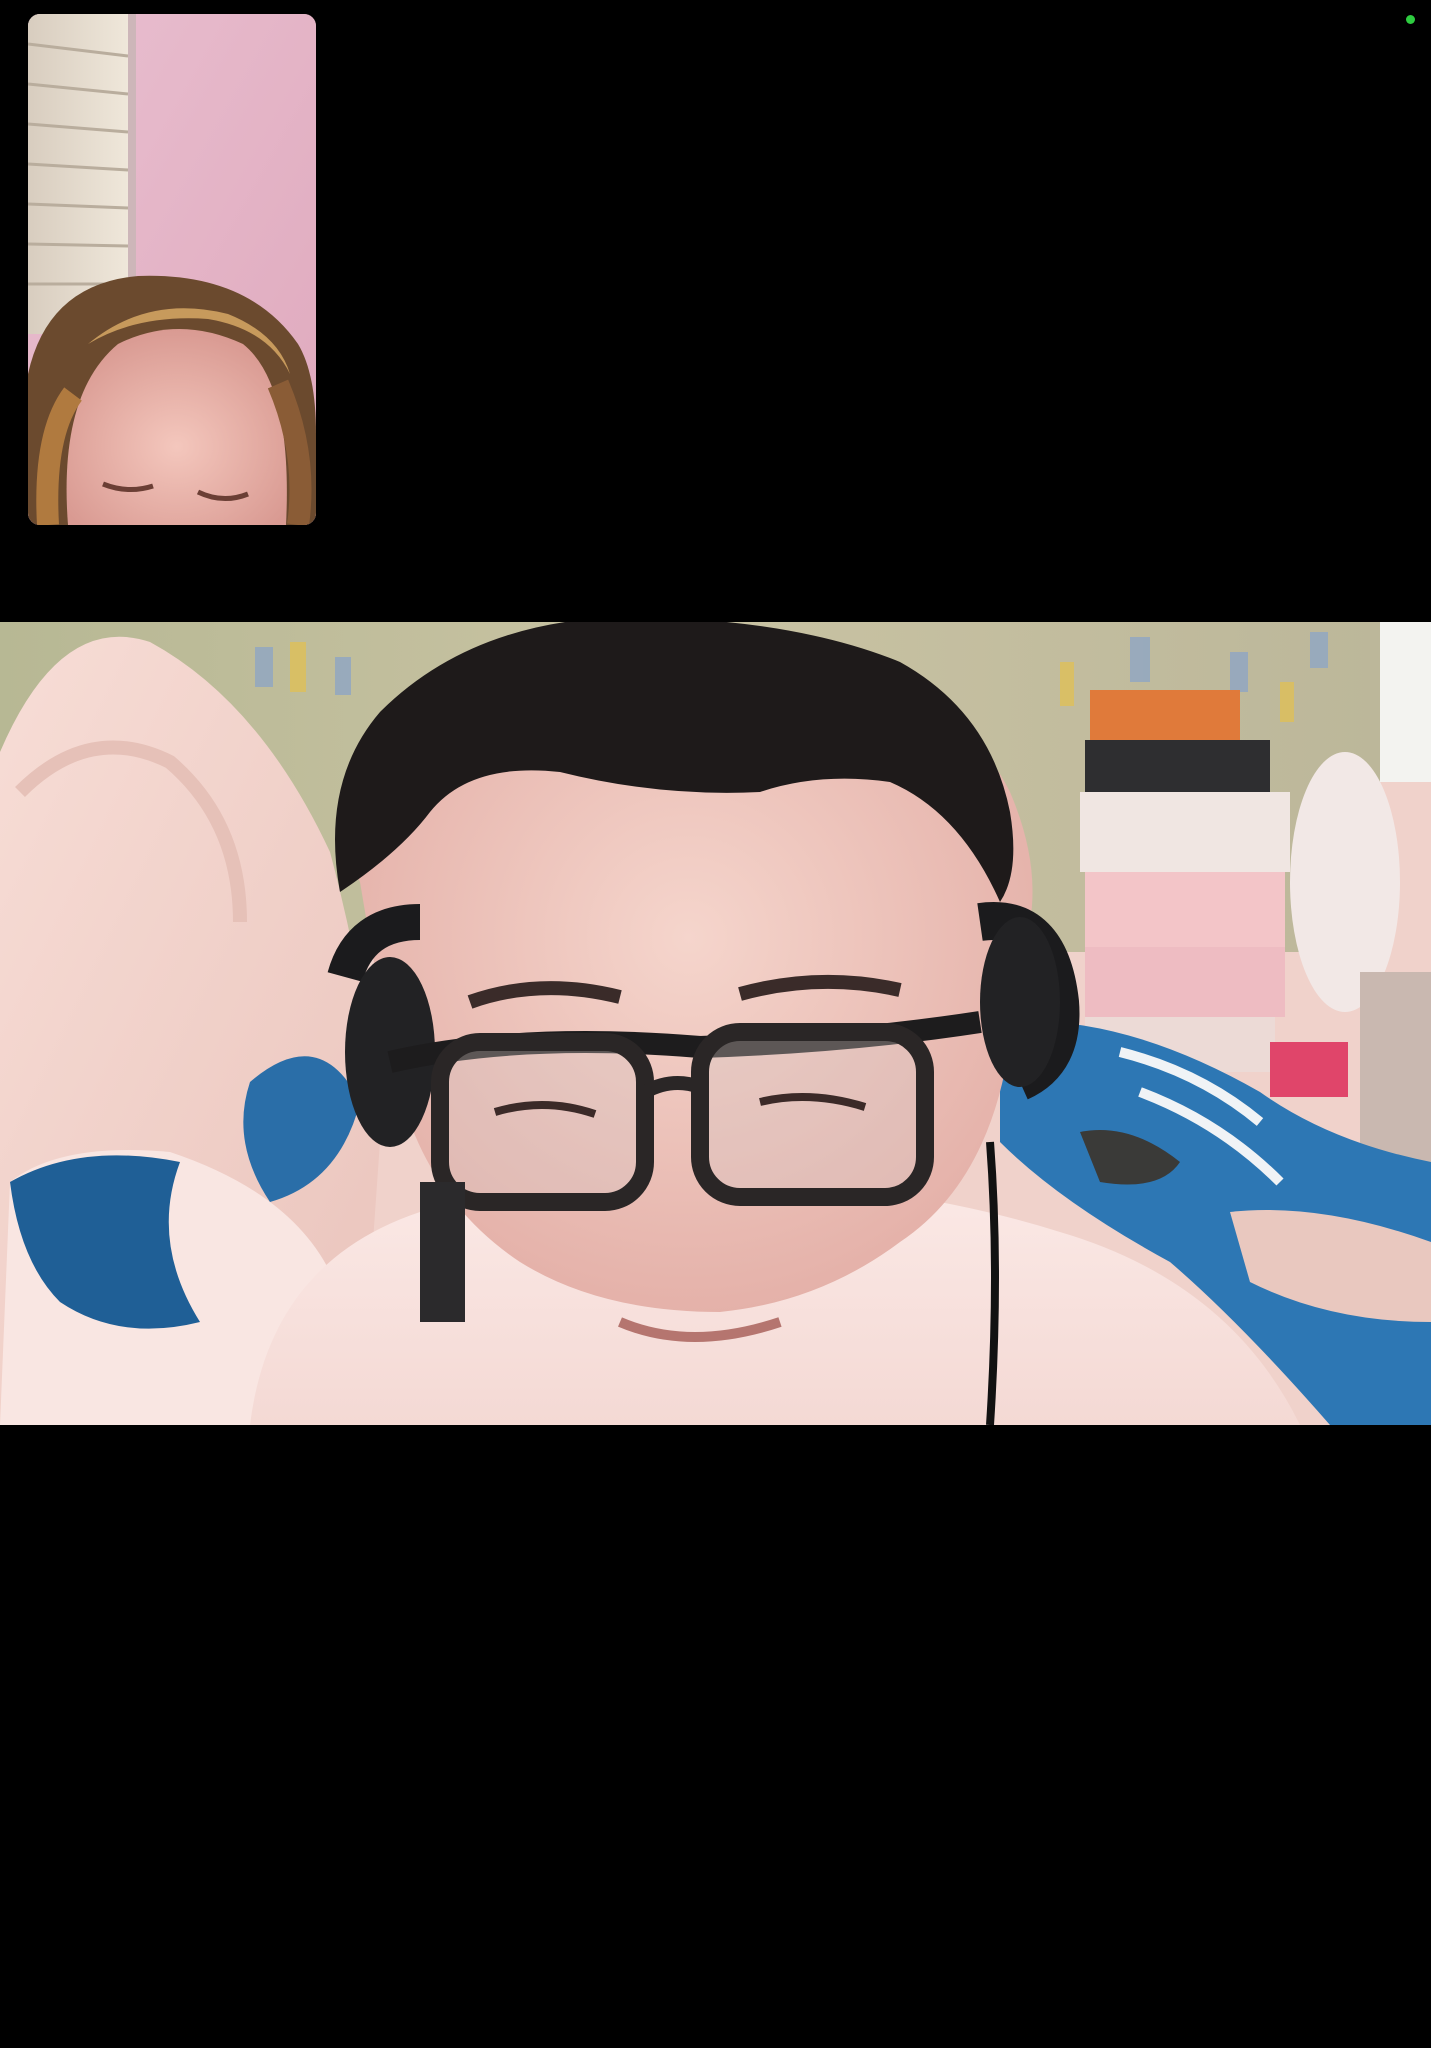  Describe the element at coordinates (1410, 19) in the screenshot. I see `camera-active-indicator-icon` at that location.